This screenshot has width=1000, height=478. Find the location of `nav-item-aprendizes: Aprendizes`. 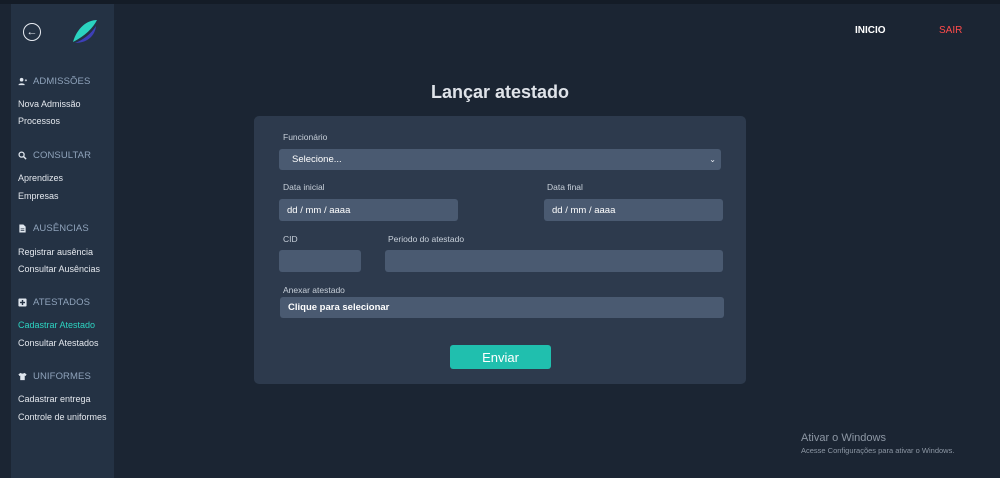

nav-item-aprendizes: Aprendizes is located at coordinates (40, 178).